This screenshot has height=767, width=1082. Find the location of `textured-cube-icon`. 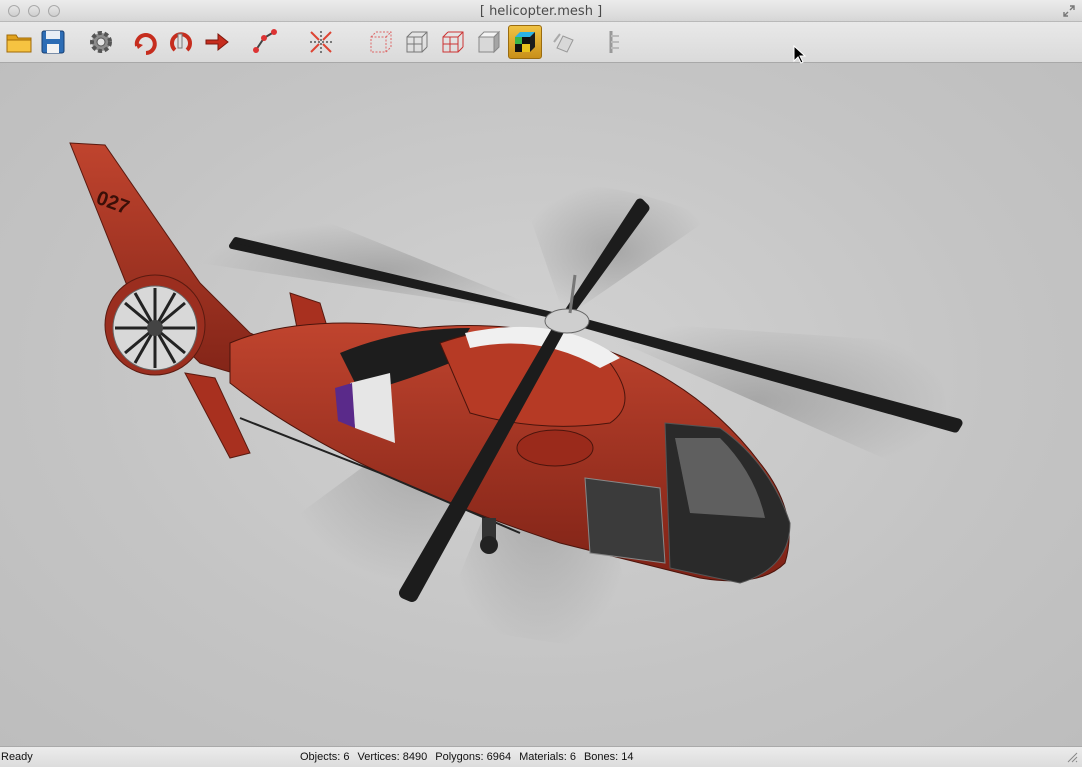

textured-cube-icon is located at coordinates (525, 42).